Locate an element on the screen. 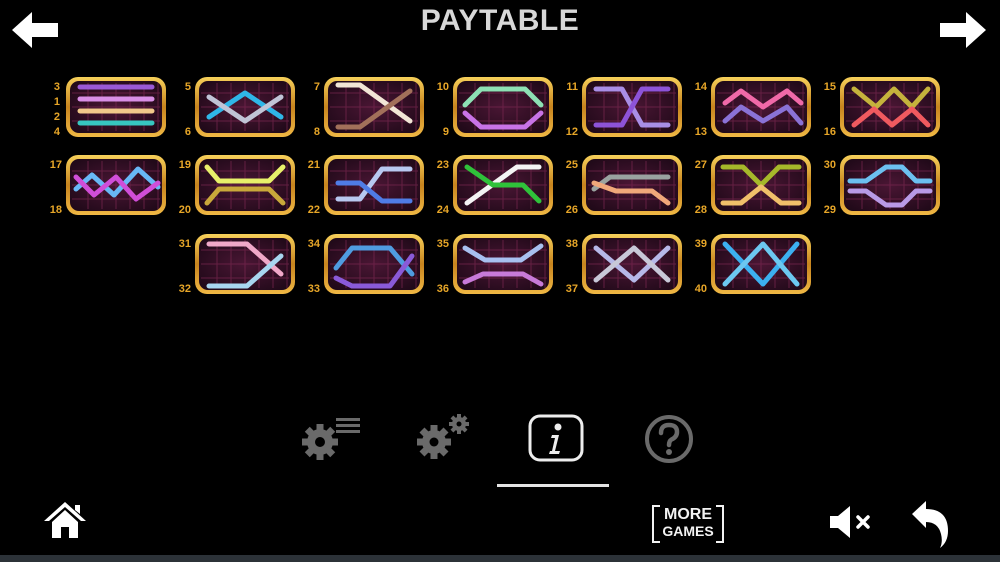 The height and width of the screenshot is (562, 1000). payline-number: 2 is located at coordinates (57, 117).